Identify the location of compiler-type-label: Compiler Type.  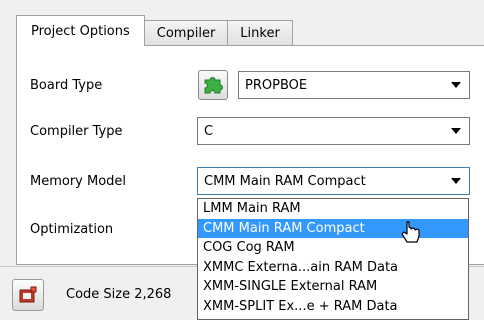
(76, 131).